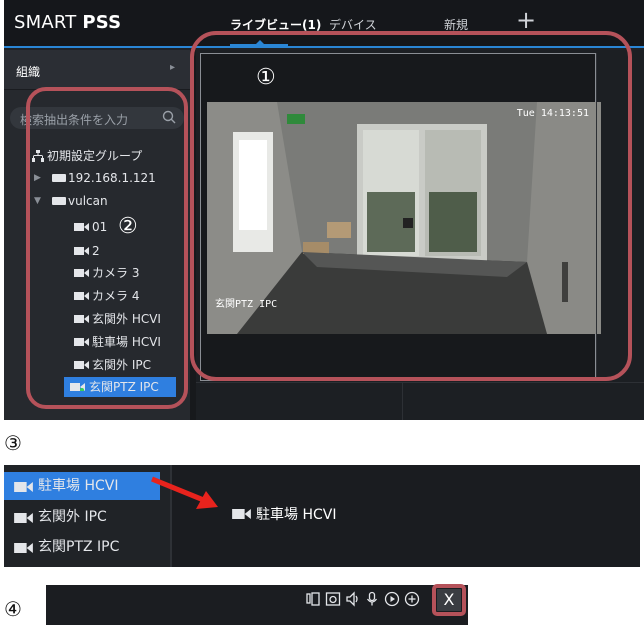 This screenshot has width=644, height=629. I want to click on list-item-entrance-ipc: 玄関外 IPC, so click(88, 517).